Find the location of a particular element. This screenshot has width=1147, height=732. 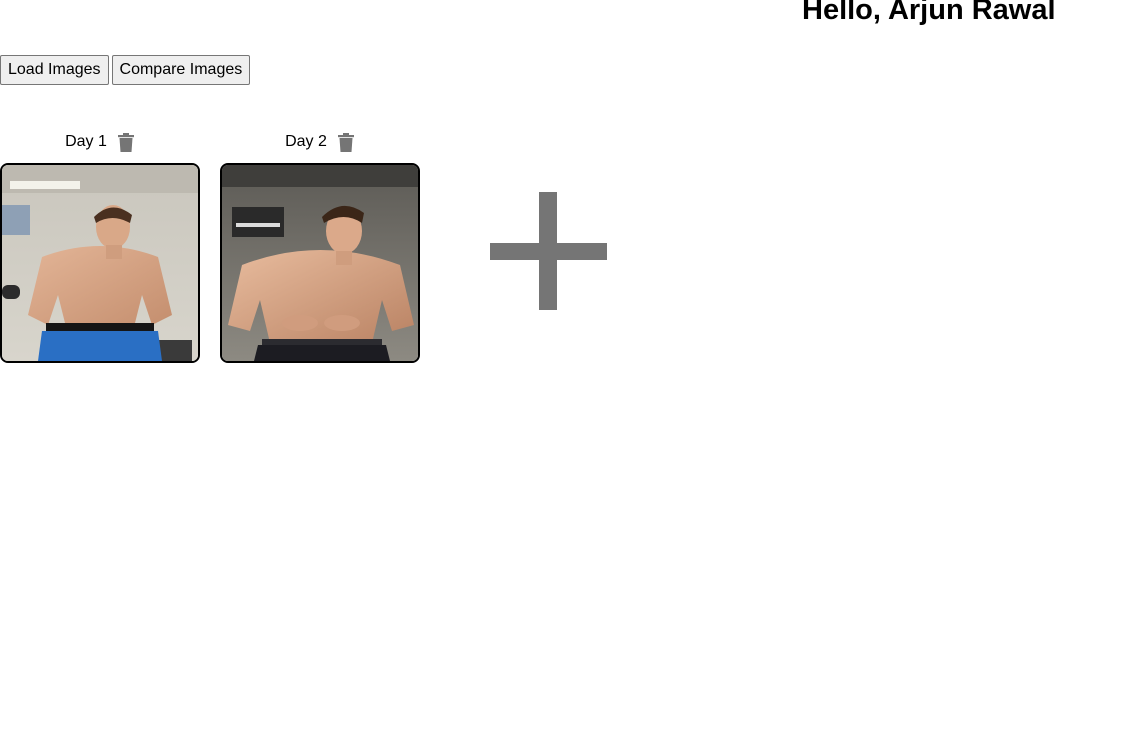

photo-card-day-1: Day 1 is located at coordinates (100, 245).